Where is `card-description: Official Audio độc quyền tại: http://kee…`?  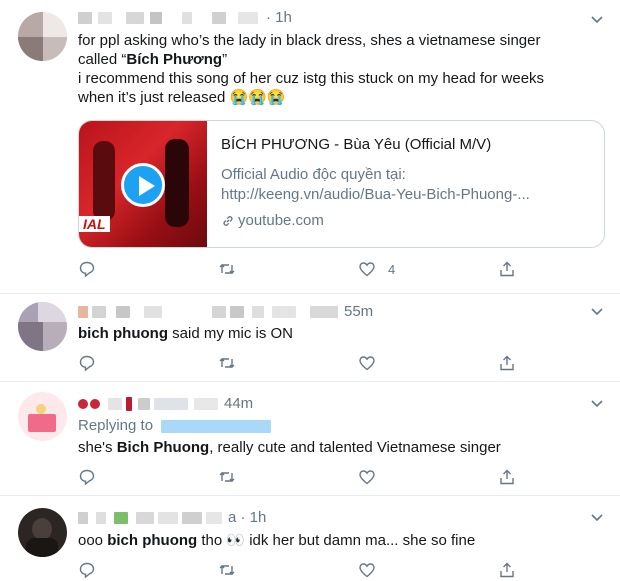
card-description: Official Audio độc quyền tại: http://kee… is located at coordinates (375, 184).